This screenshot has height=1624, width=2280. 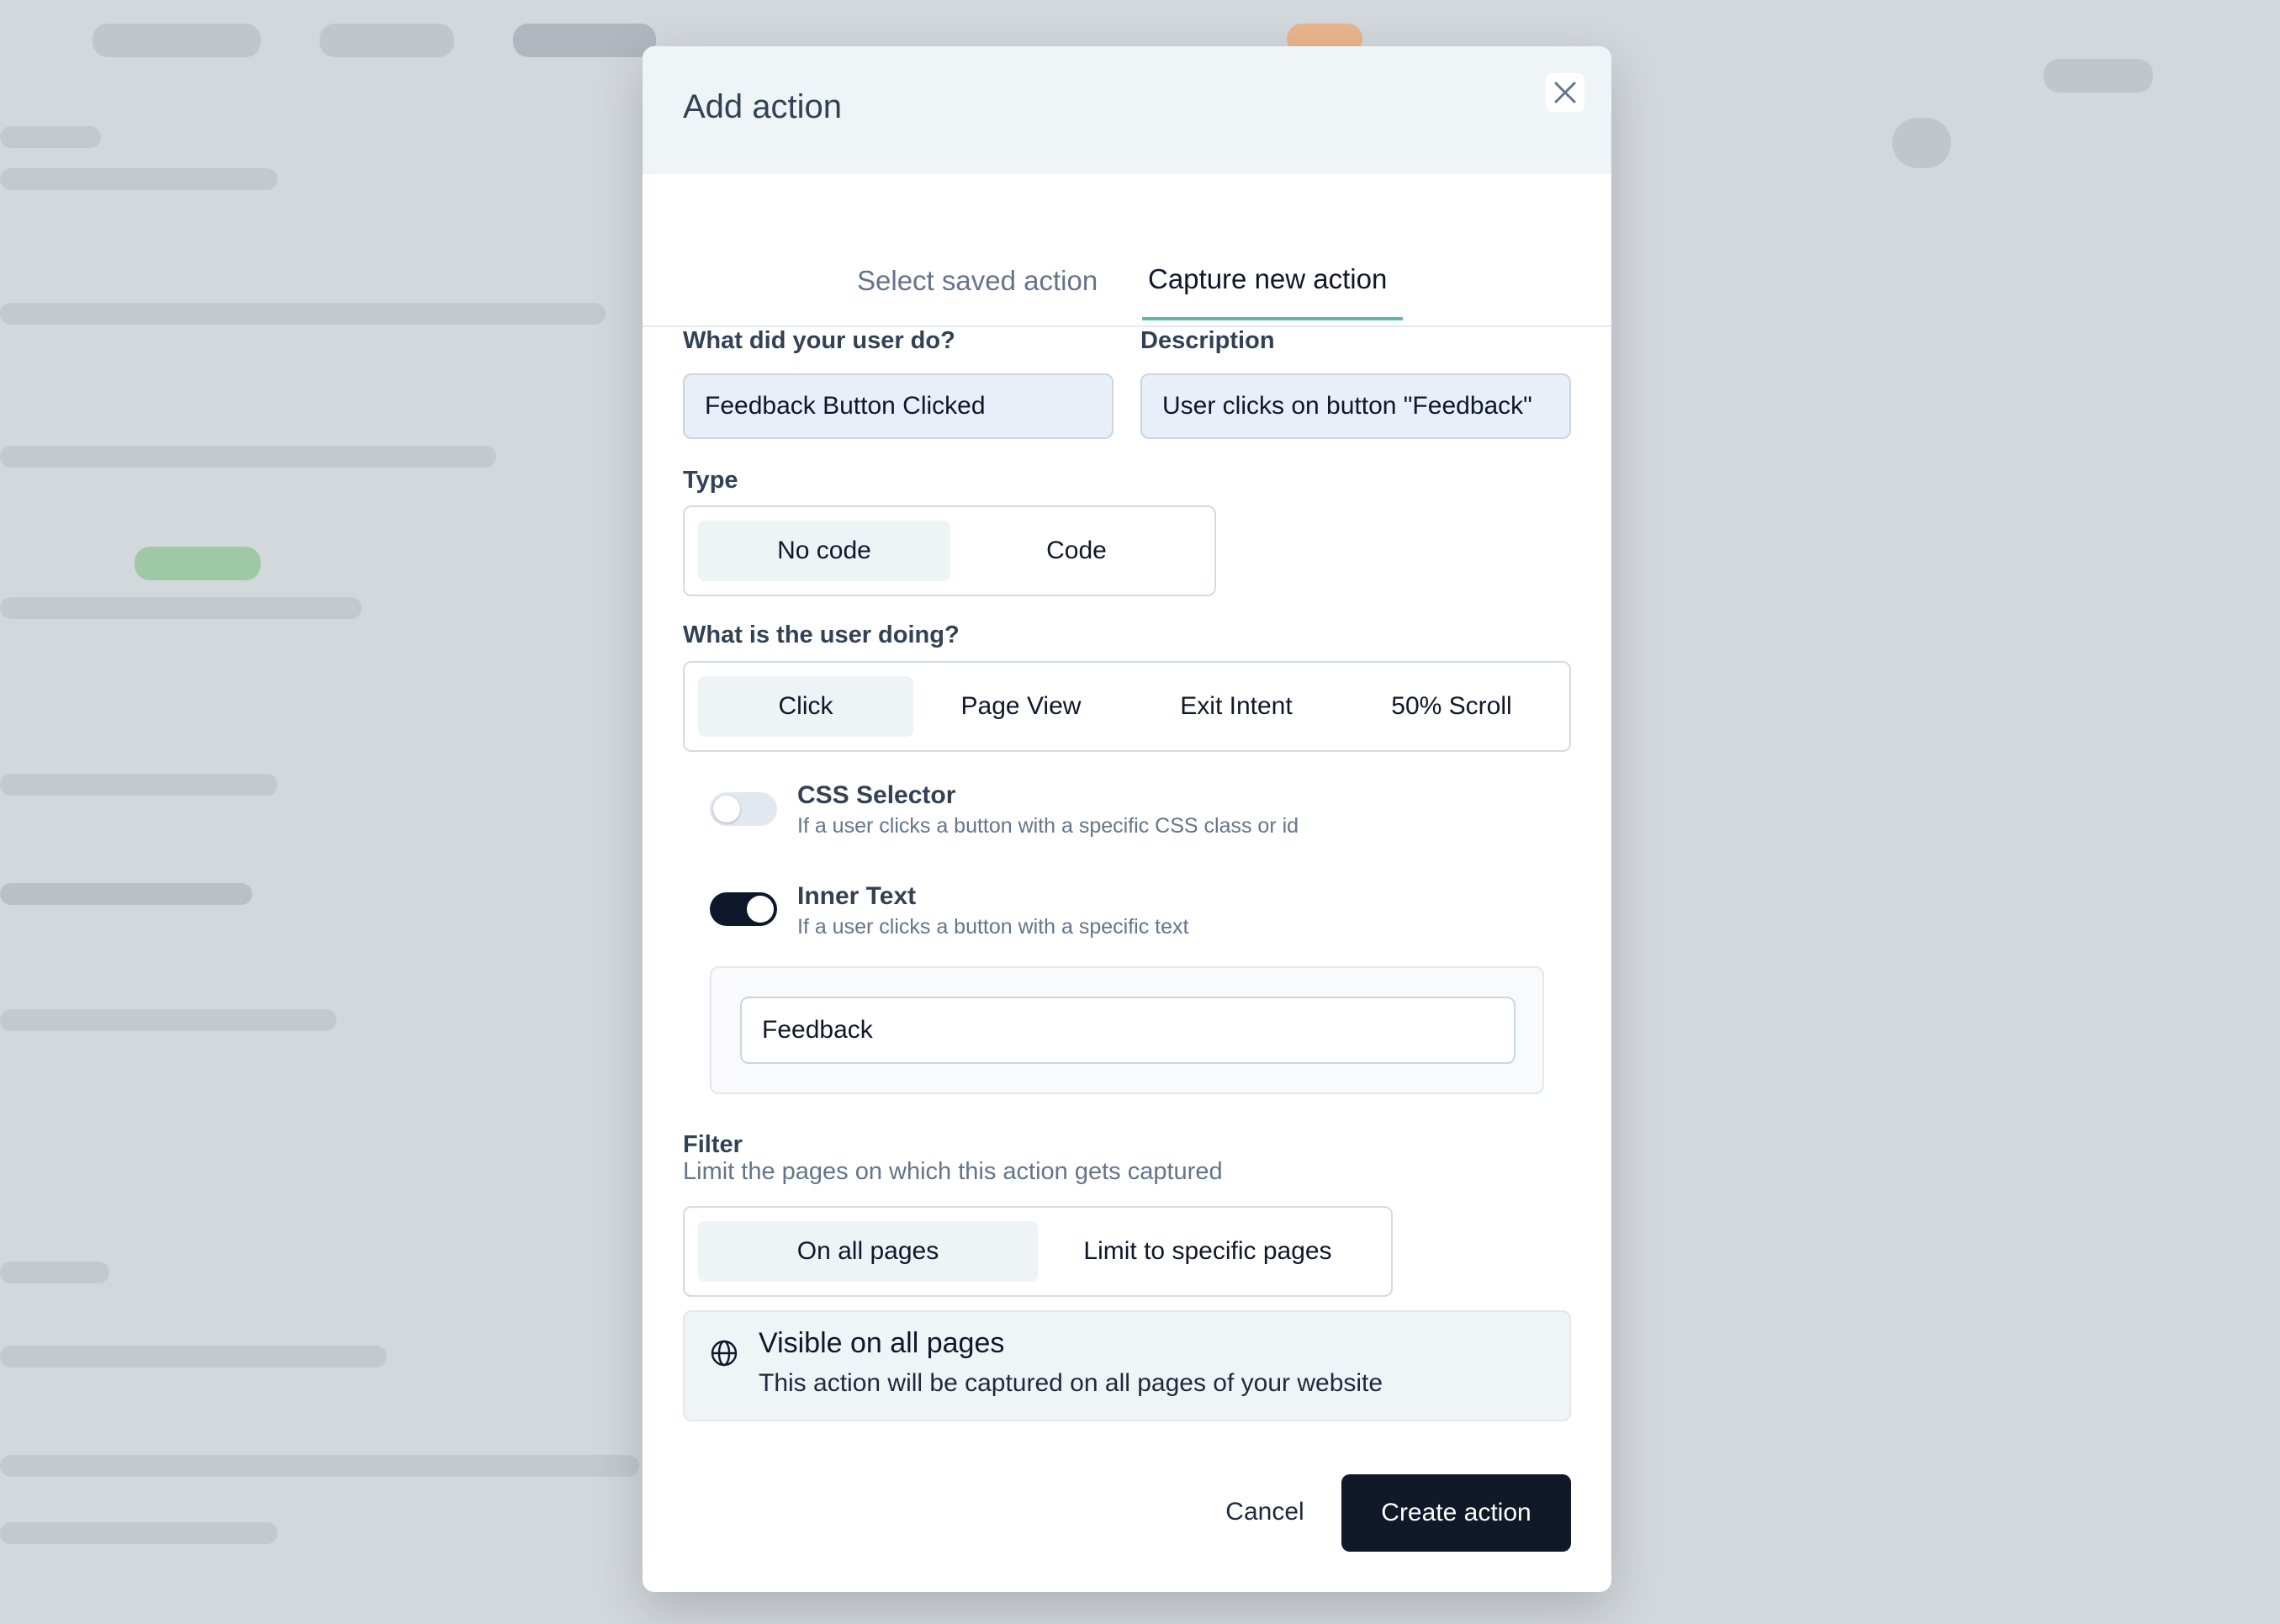 What do you see at coordinates (1265, 1512) in the screenshot?
I see `cancel-button: Cancel` at bounding box center [1265, 1512].